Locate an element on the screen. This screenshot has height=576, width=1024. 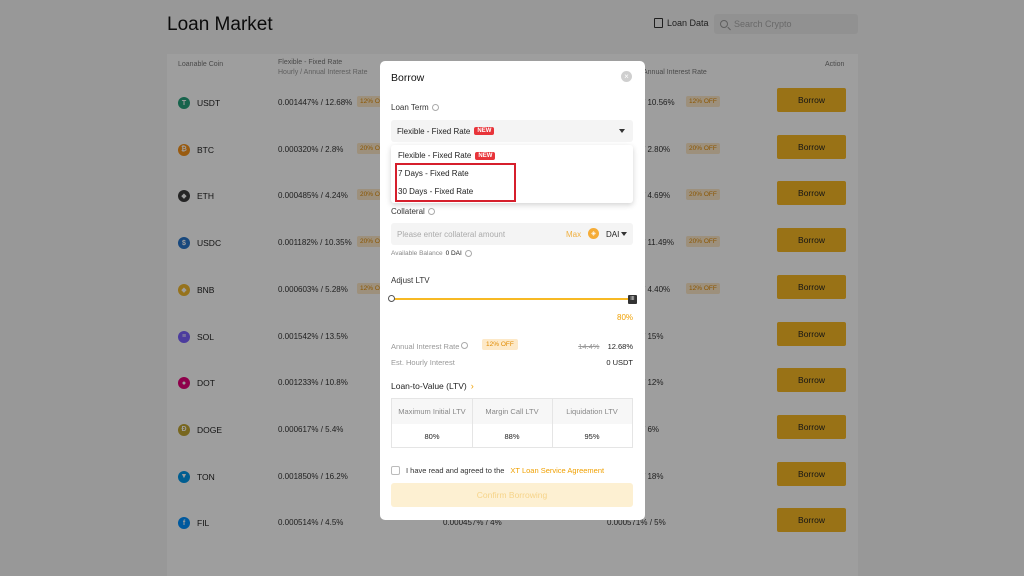
collateral-label: Collateral is located at coordinates (413, 211).